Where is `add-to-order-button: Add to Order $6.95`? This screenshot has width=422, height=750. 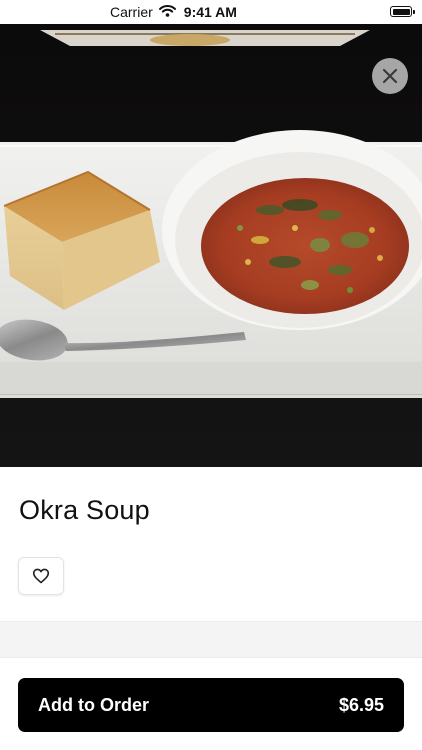 add-to-order-button: Add to Order $6.95 is located at coordinates (211, 705).